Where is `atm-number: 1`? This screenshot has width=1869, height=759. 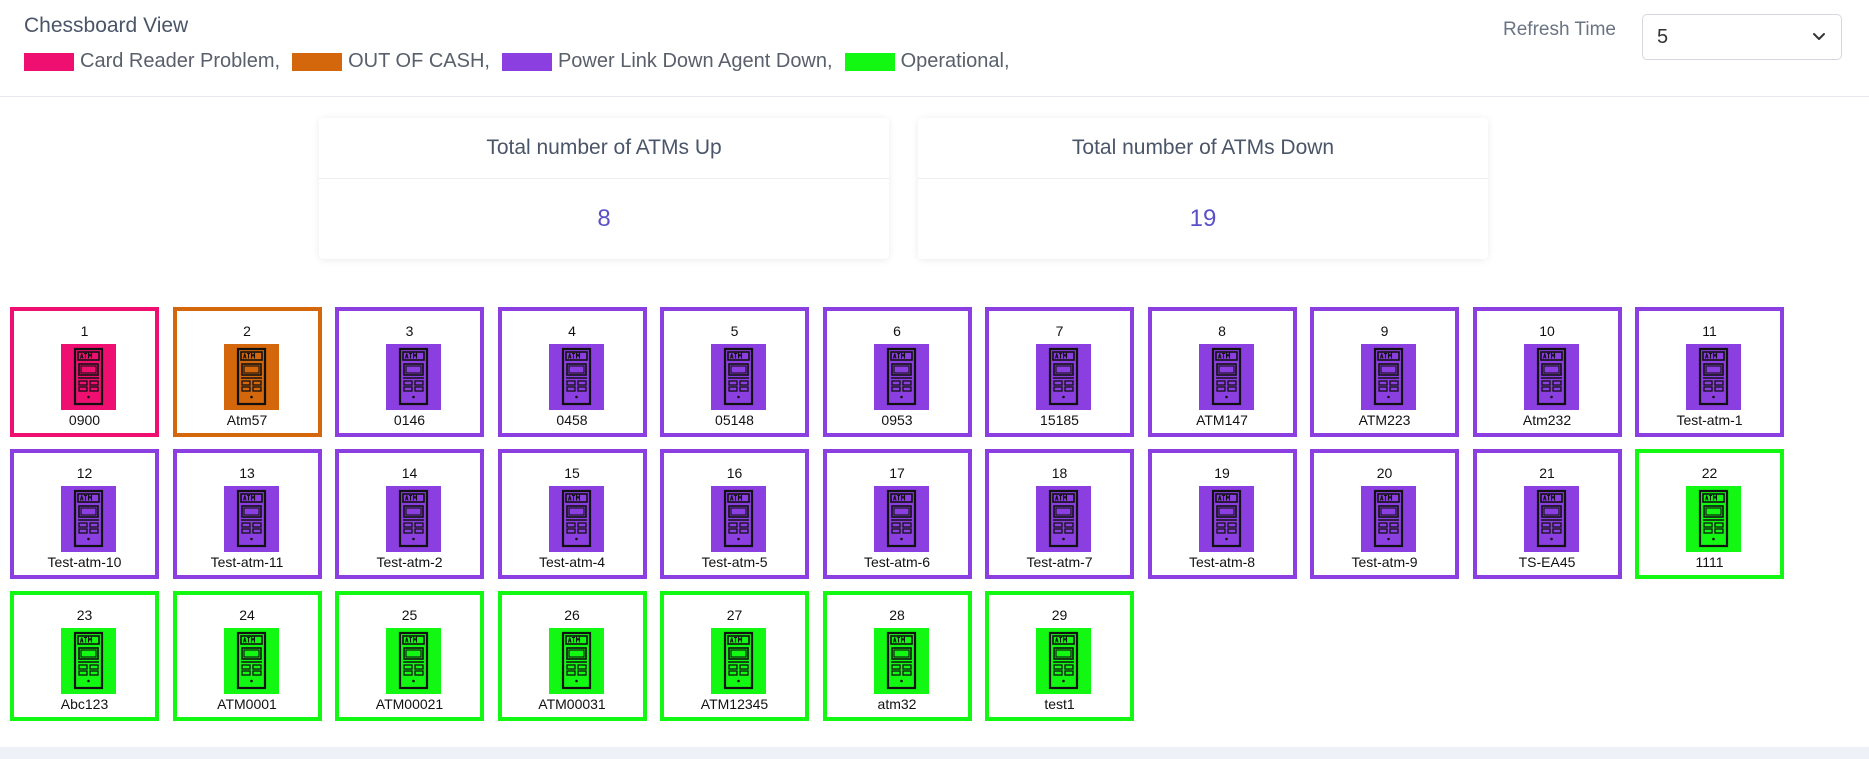
atm-number: 1 is located at coordinates (84, 331).